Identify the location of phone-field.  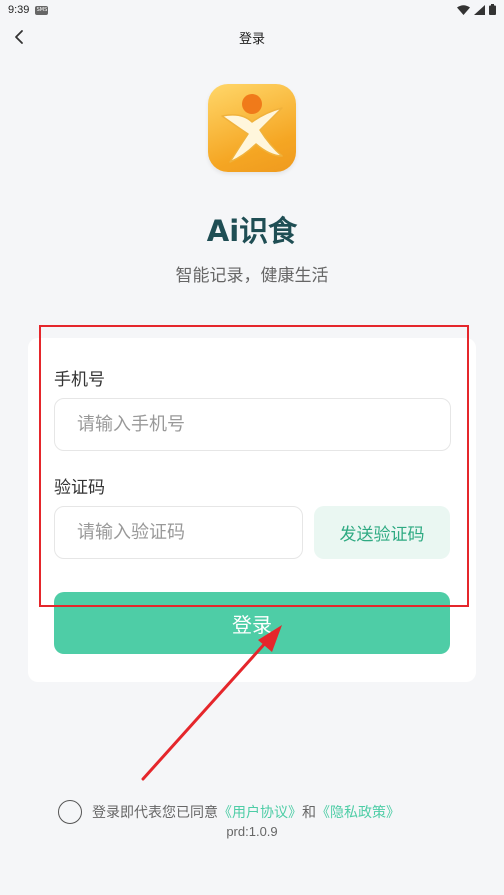
(252, 424).